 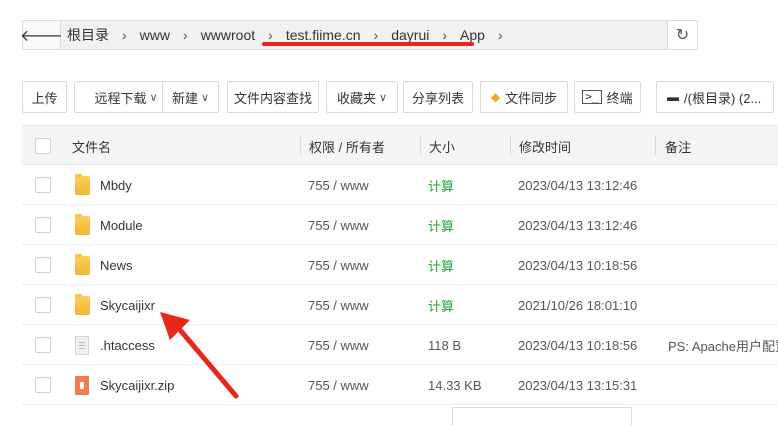 What do you see at coordinates (578, 385) in the screenshot?
I see `mtime-cell: 2023/04/13 13:15:31` at bounding box center [578, 385].